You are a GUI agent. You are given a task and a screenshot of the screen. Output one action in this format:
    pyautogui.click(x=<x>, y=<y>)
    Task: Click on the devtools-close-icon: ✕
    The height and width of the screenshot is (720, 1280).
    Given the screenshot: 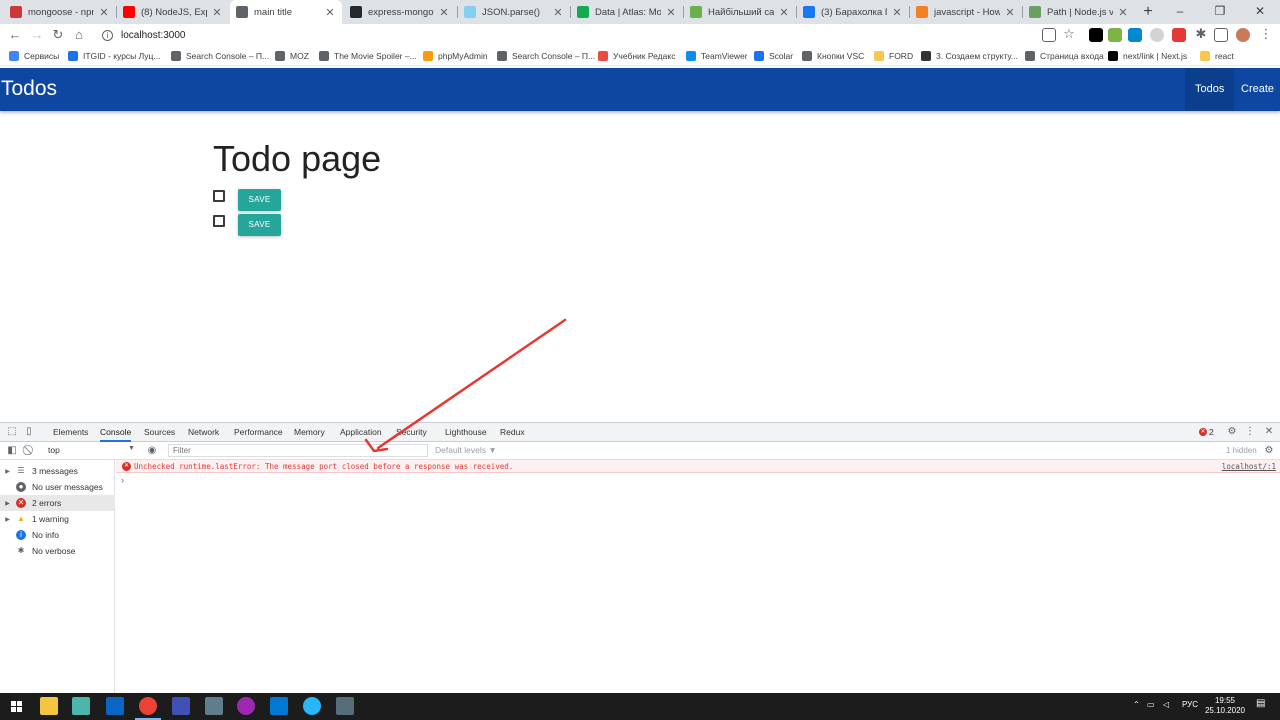 What is the action you would take?
    pyautogui.click(x=1269, y=432)
    